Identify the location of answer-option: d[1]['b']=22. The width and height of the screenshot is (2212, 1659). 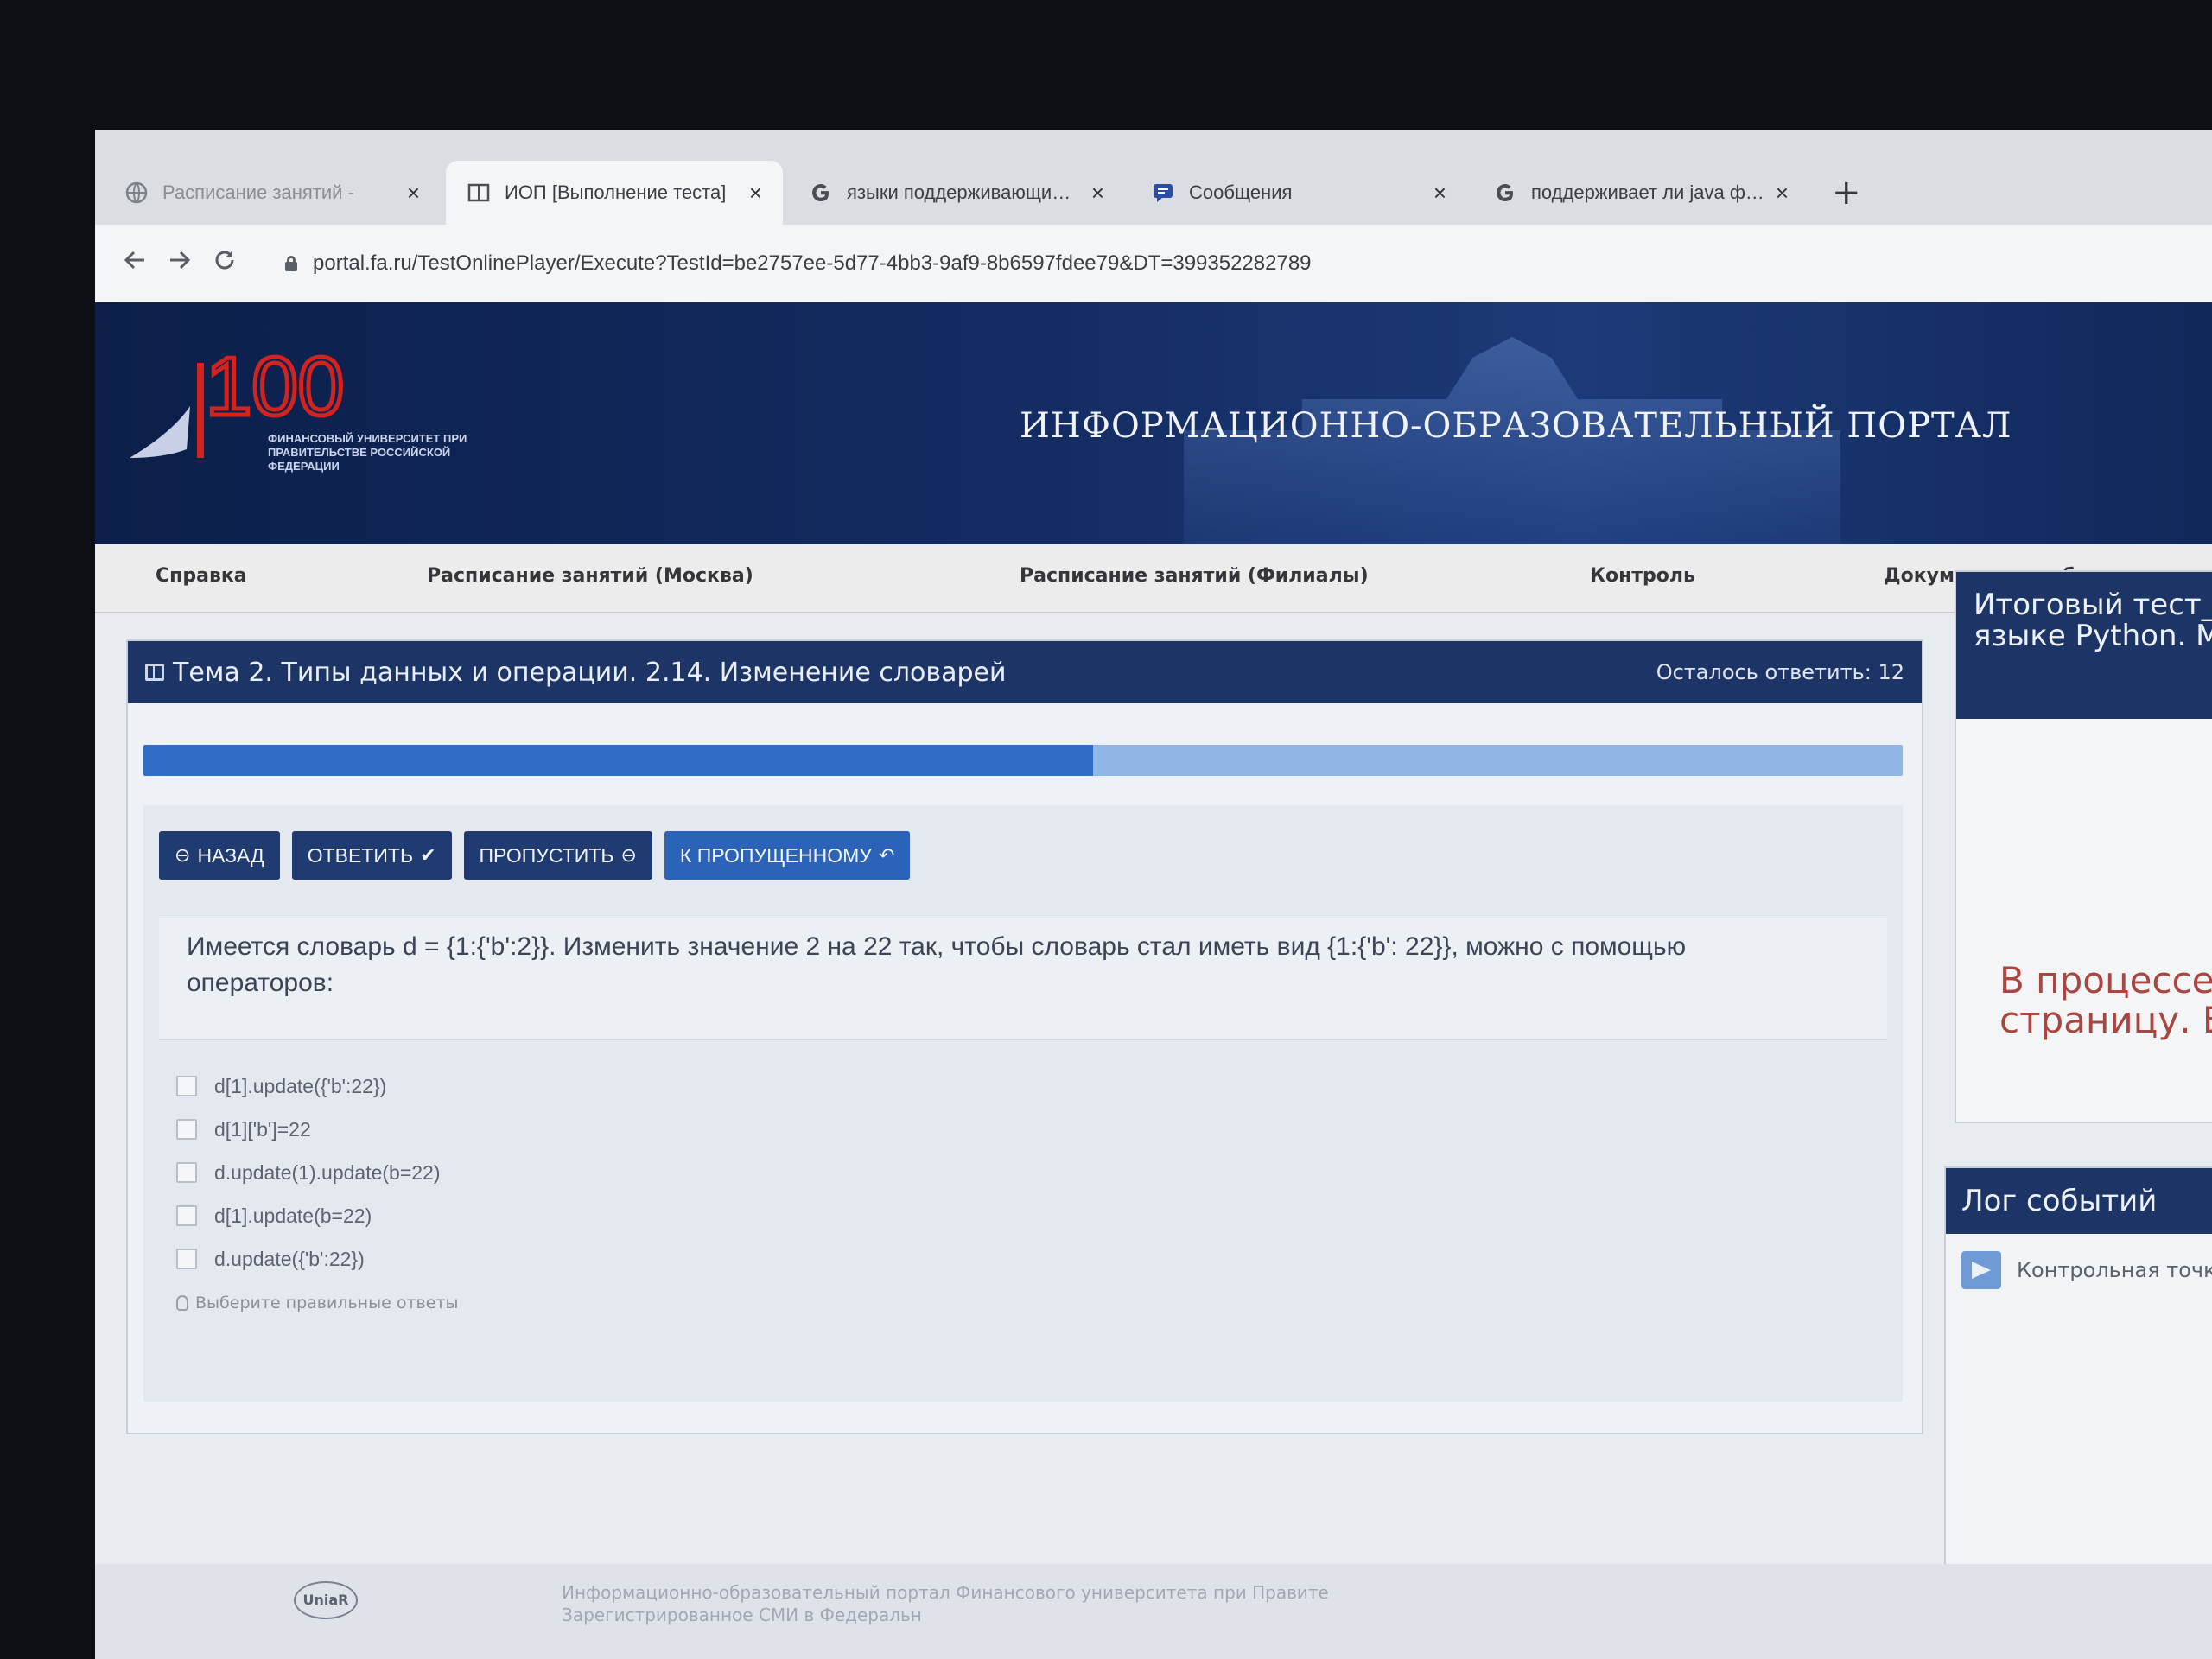
(308, 1129).